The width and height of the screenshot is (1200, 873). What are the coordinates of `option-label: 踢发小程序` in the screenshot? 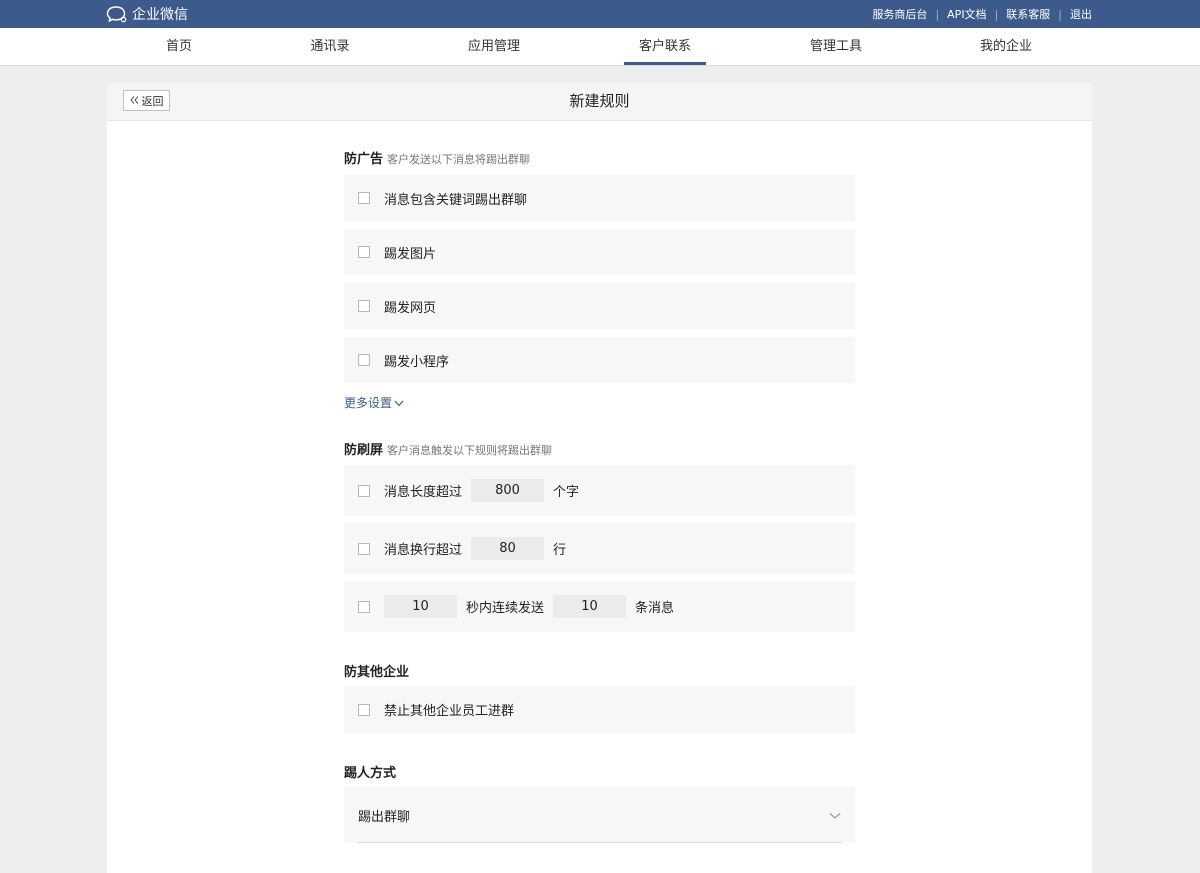 It's located at (417, 362).